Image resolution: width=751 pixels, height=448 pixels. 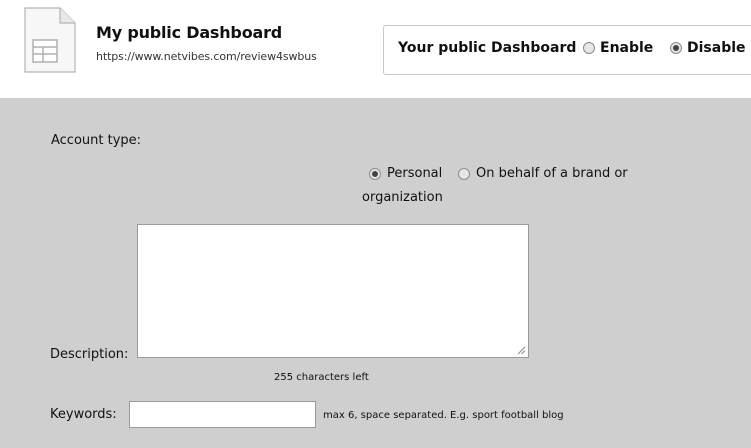 What do you see at coordinates (626, 48) in the screenshot?
I see `enable-label: Enable` at bounding box center [626, 48].